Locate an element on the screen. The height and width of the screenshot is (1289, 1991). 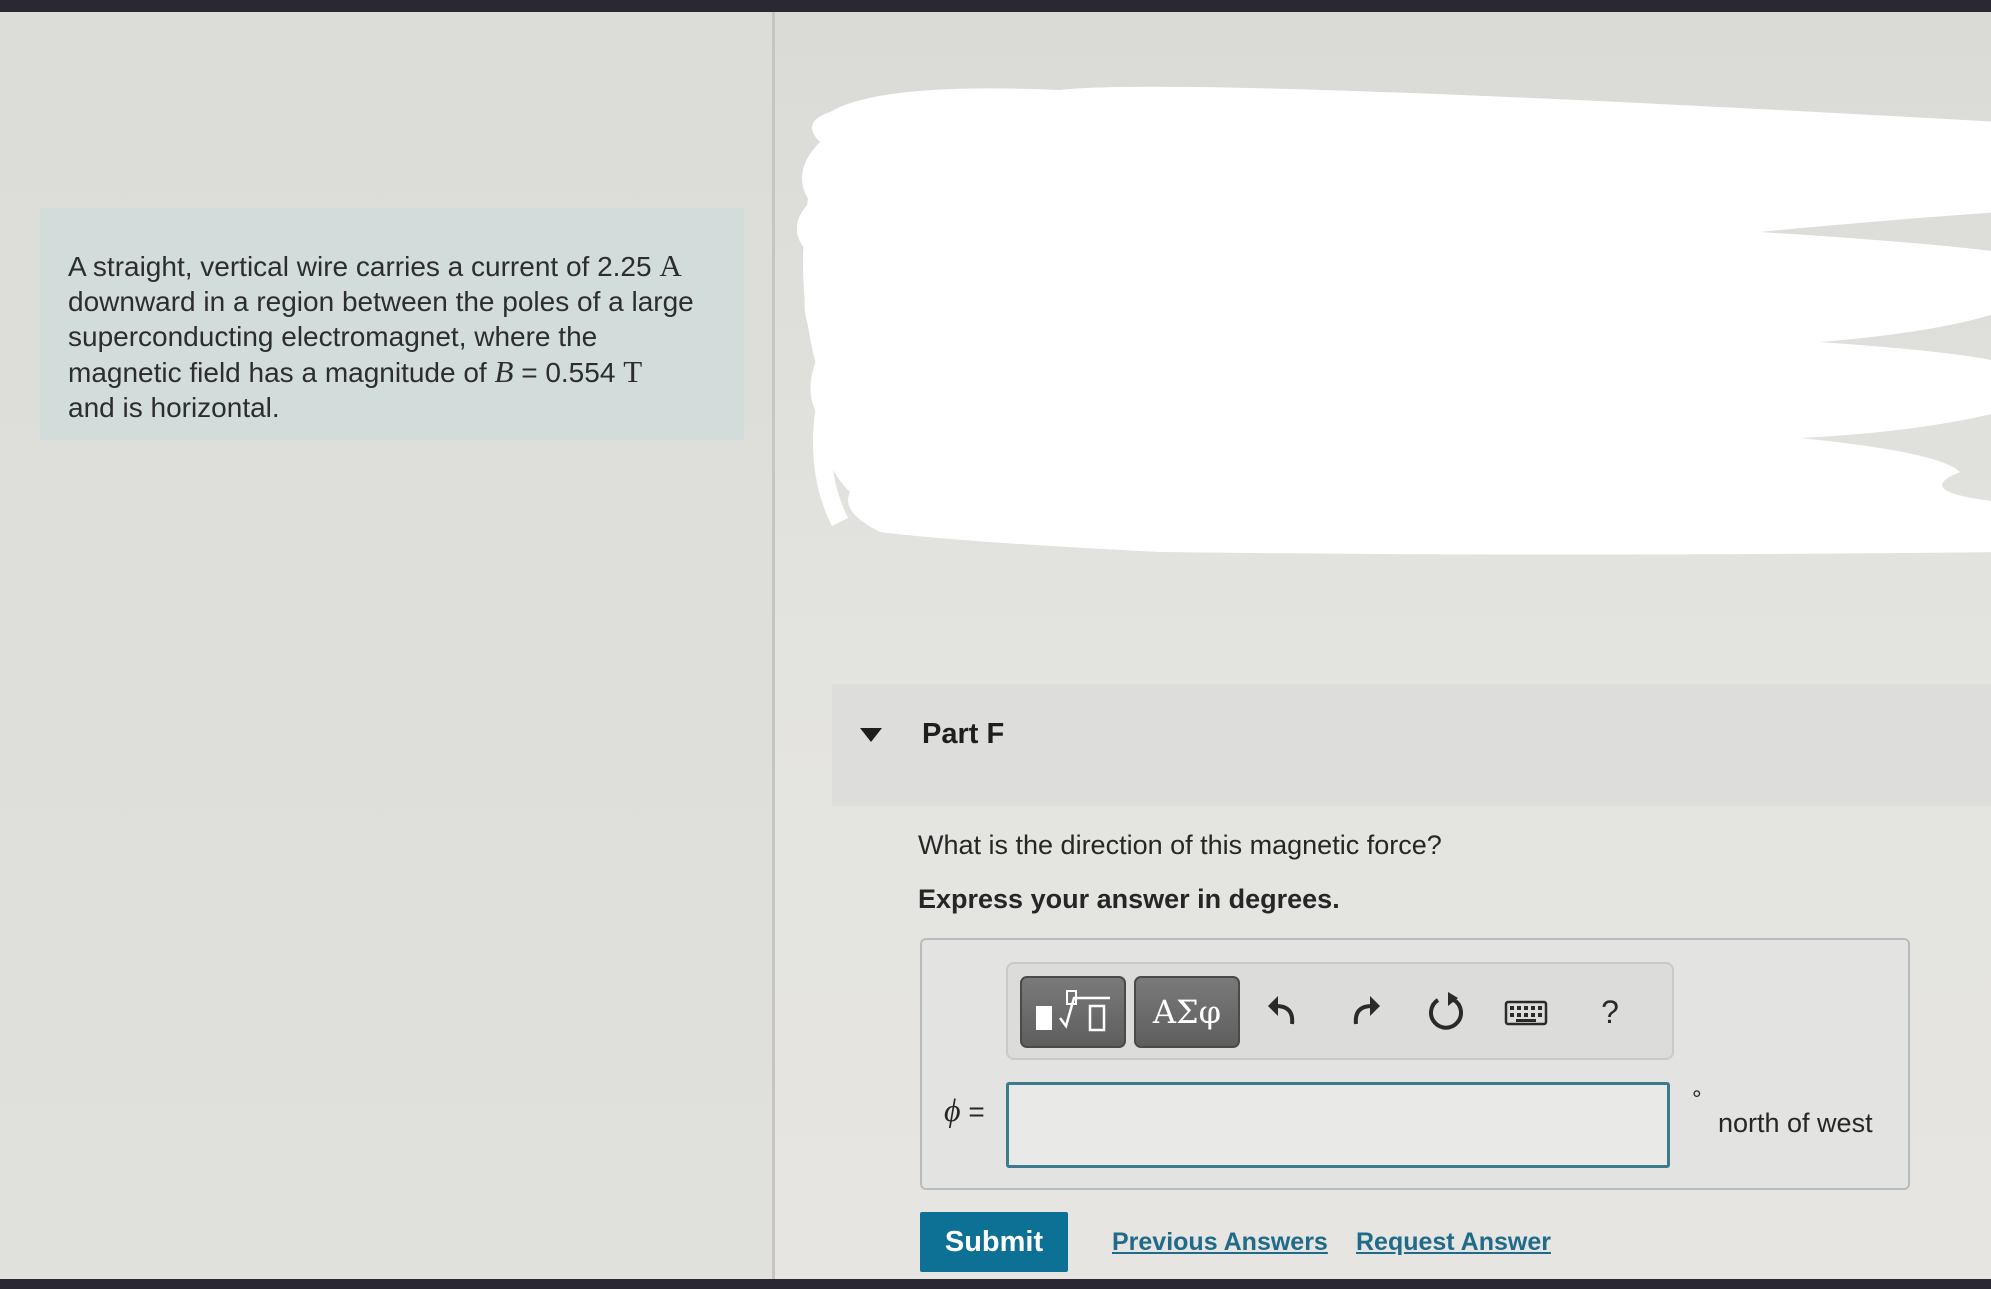
problem-text: magnetic field has a magnitude of is located at coordinates (277, 372).